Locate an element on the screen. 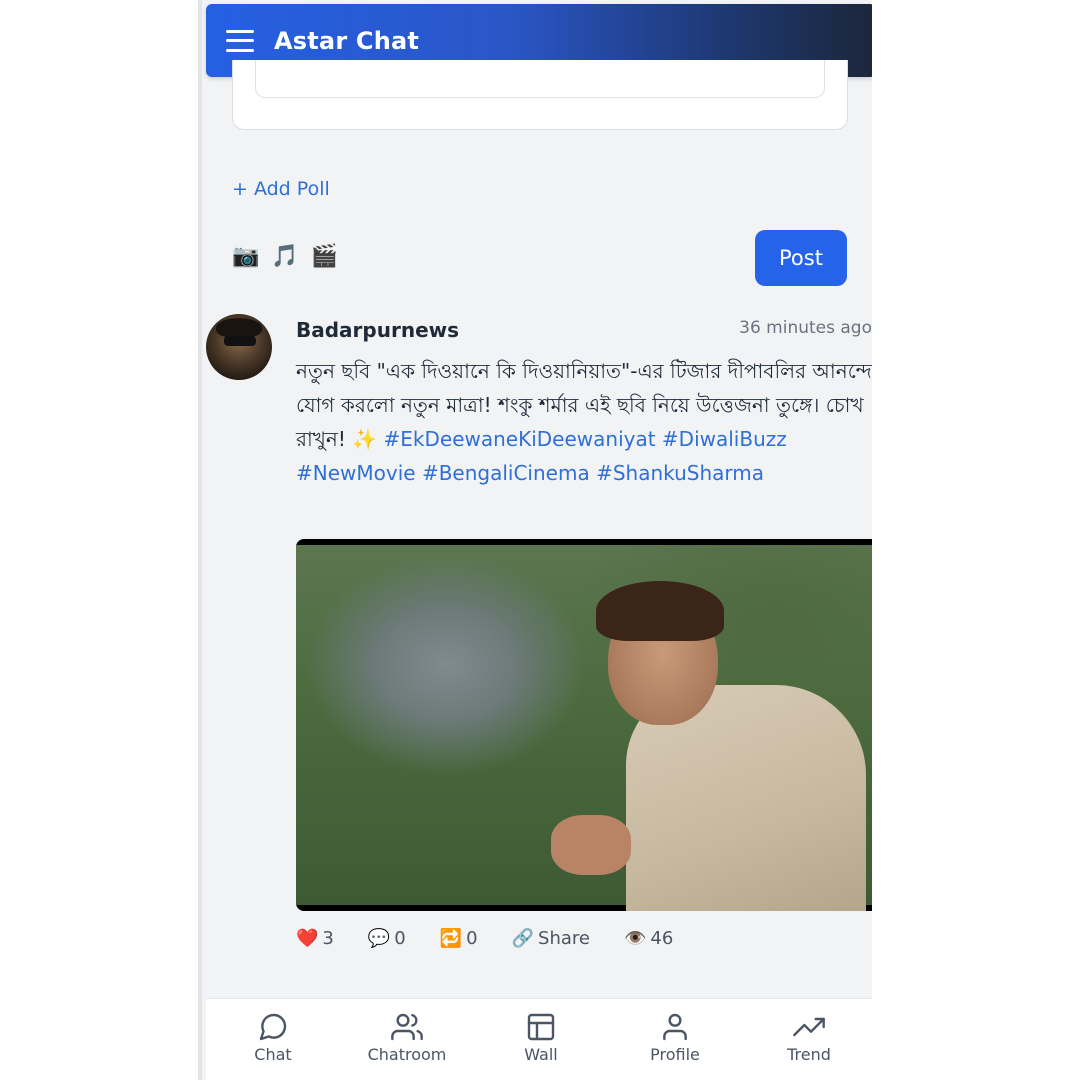 This screenshot has height=1080, width=1080. composer-card is located at coordinates (540, 95).